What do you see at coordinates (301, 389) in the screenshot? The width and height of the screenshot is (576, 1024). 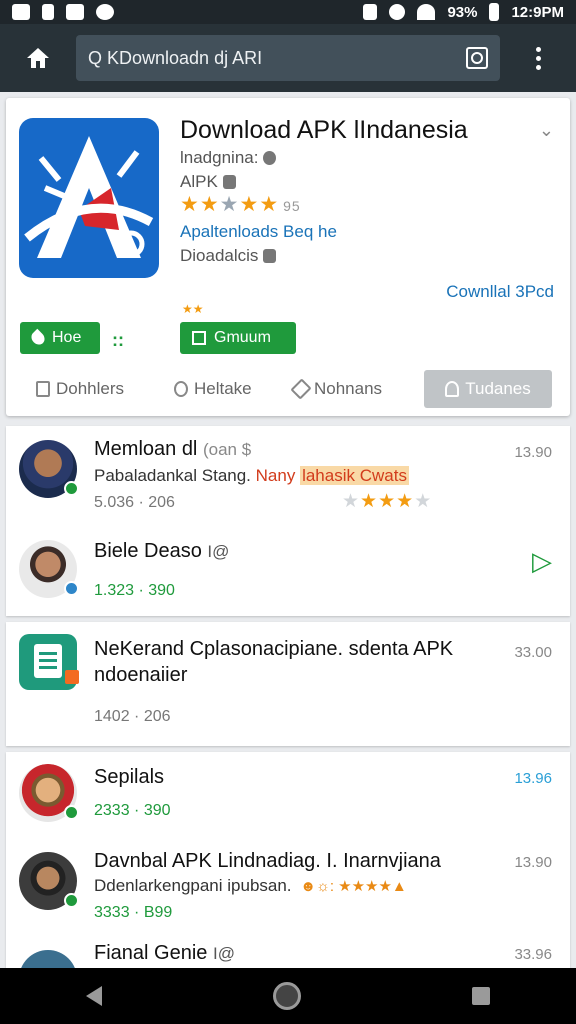 I see `share-icon` at bounding box center [301, 389].